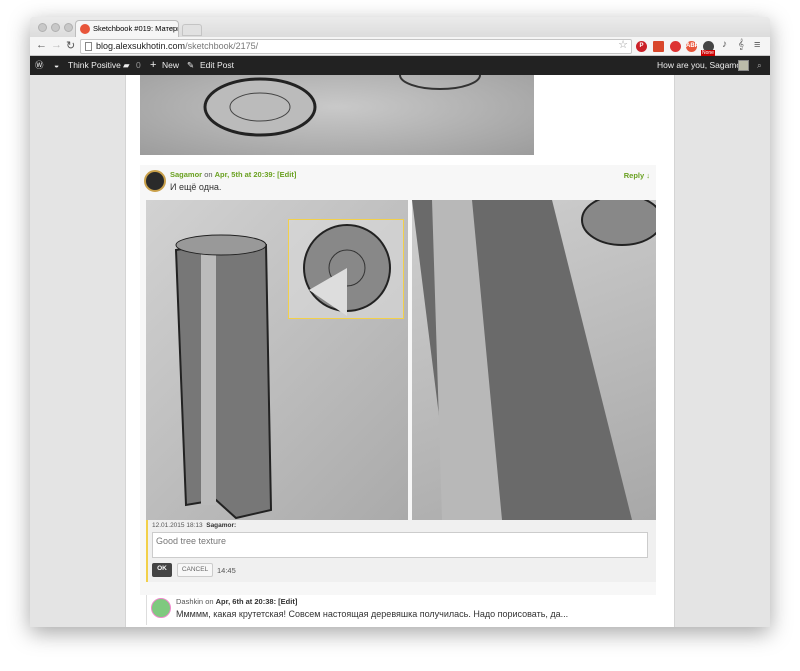 The image size is (800, 671). What do you see at coordinates (191, 65) in the screenshot?
I see `pencil-icon: ✎` at bounding box center [191, 65].